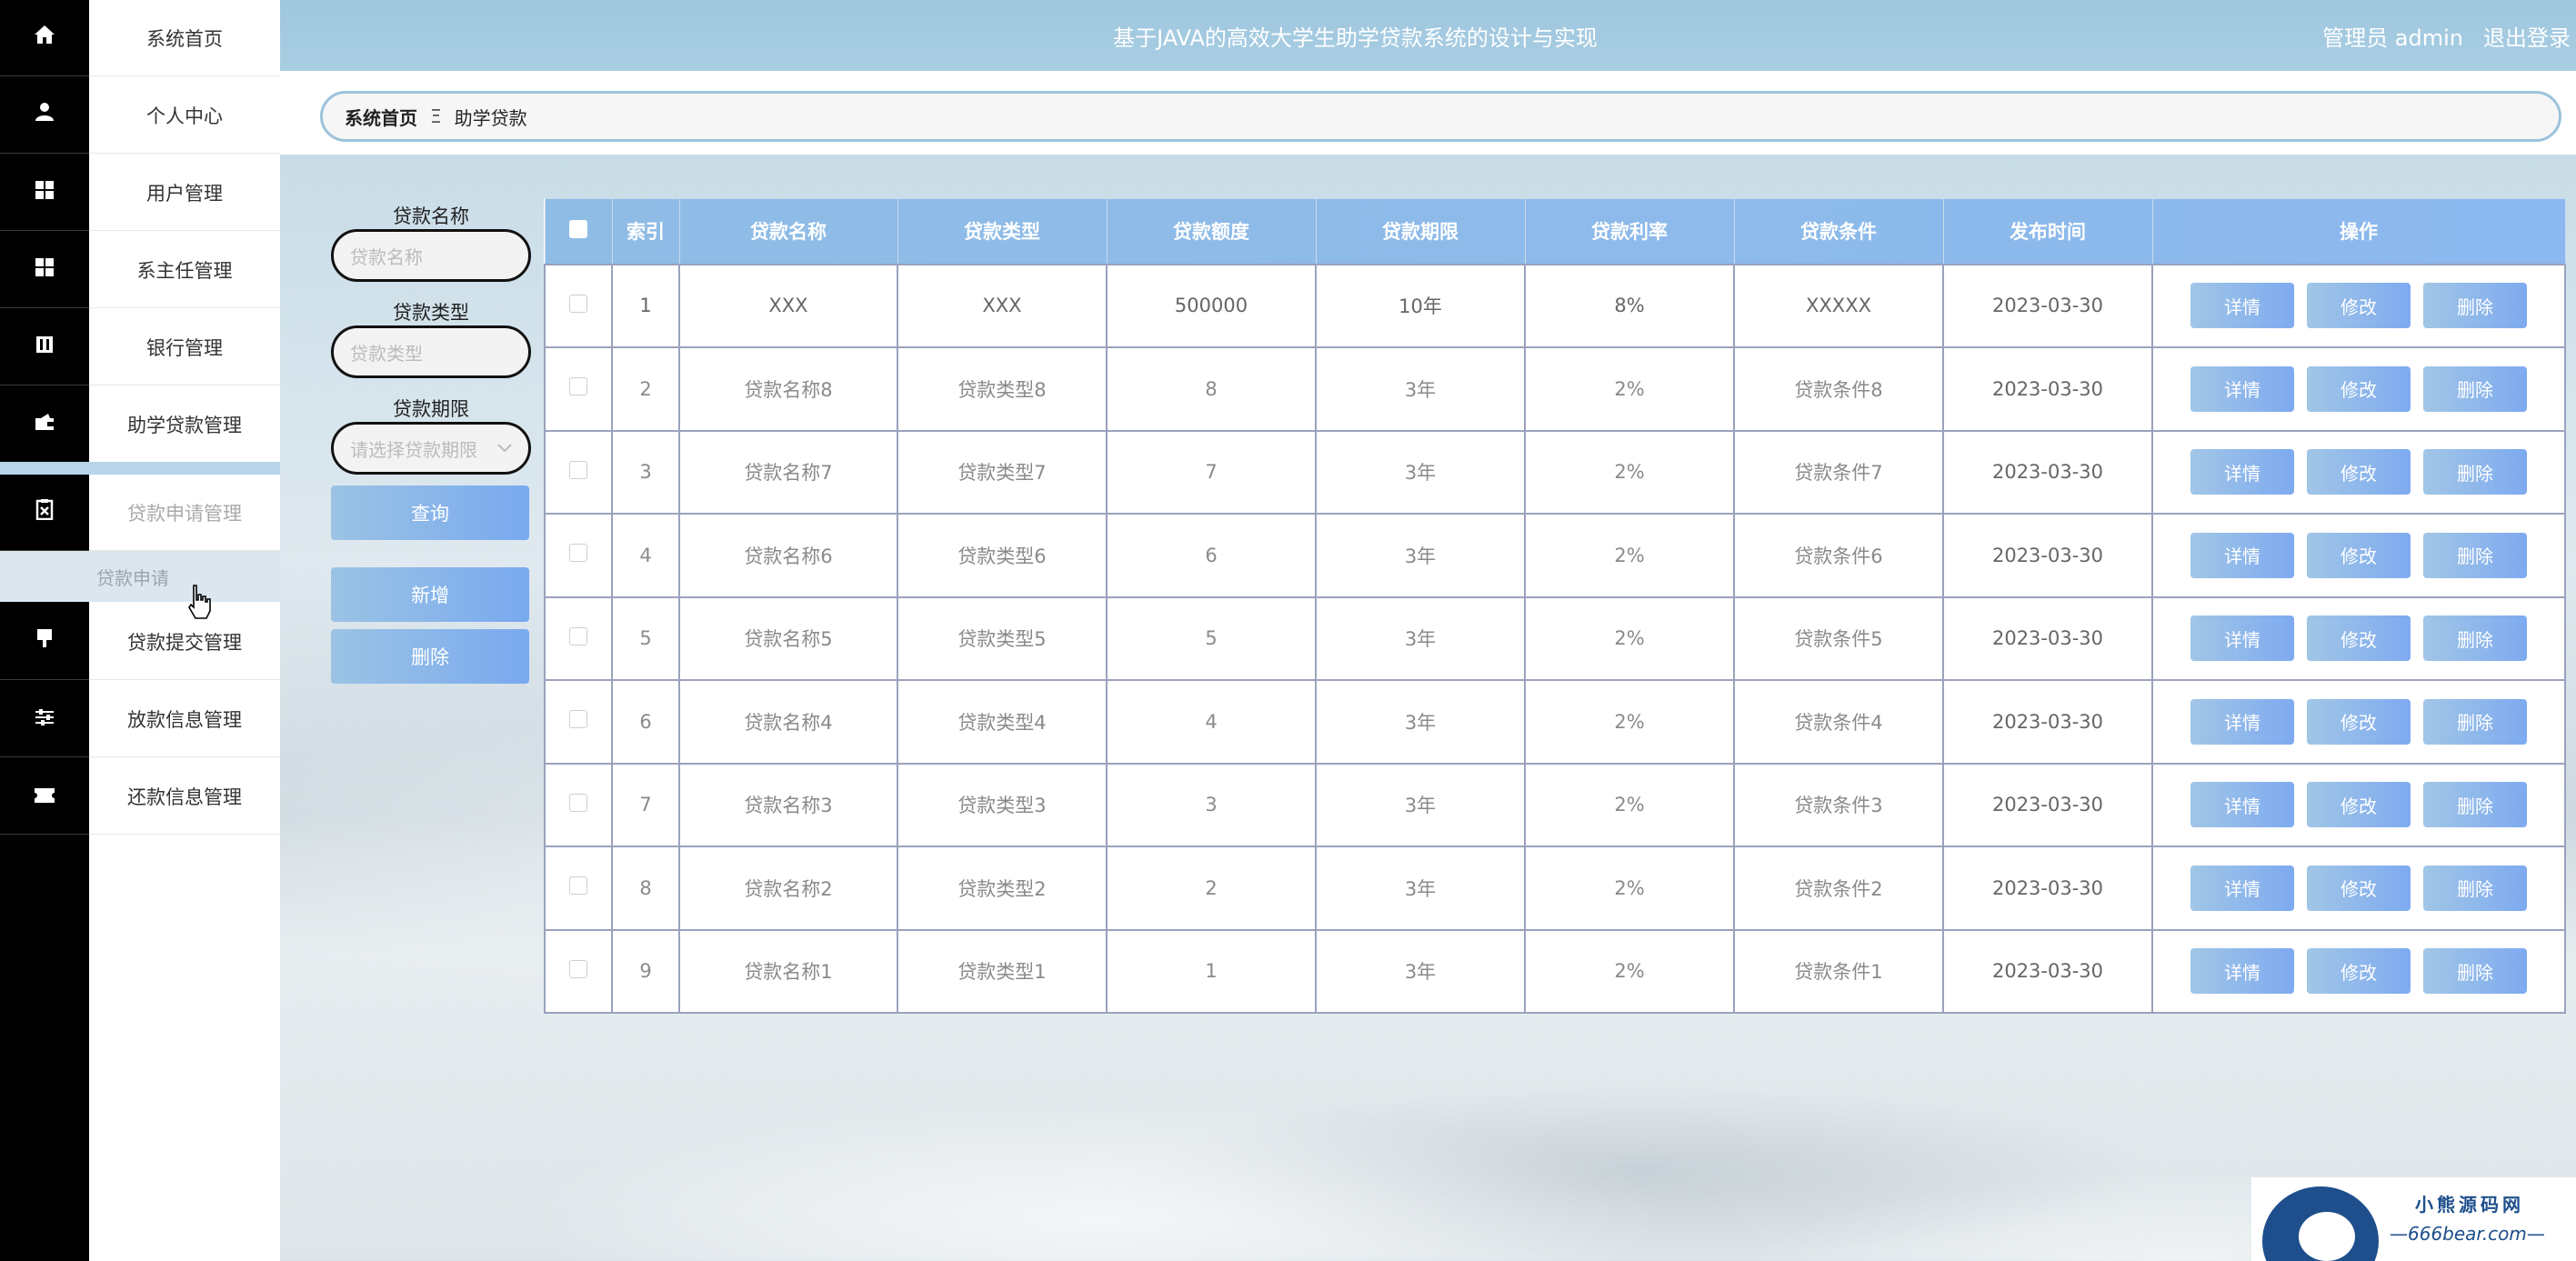 Image resolution: width=2576 pixels, height=1261 pixels. Describe the element at coordinates (2469, 1205) in the screenshot. I see `watermark-brand: 小熊源码网` at that location.